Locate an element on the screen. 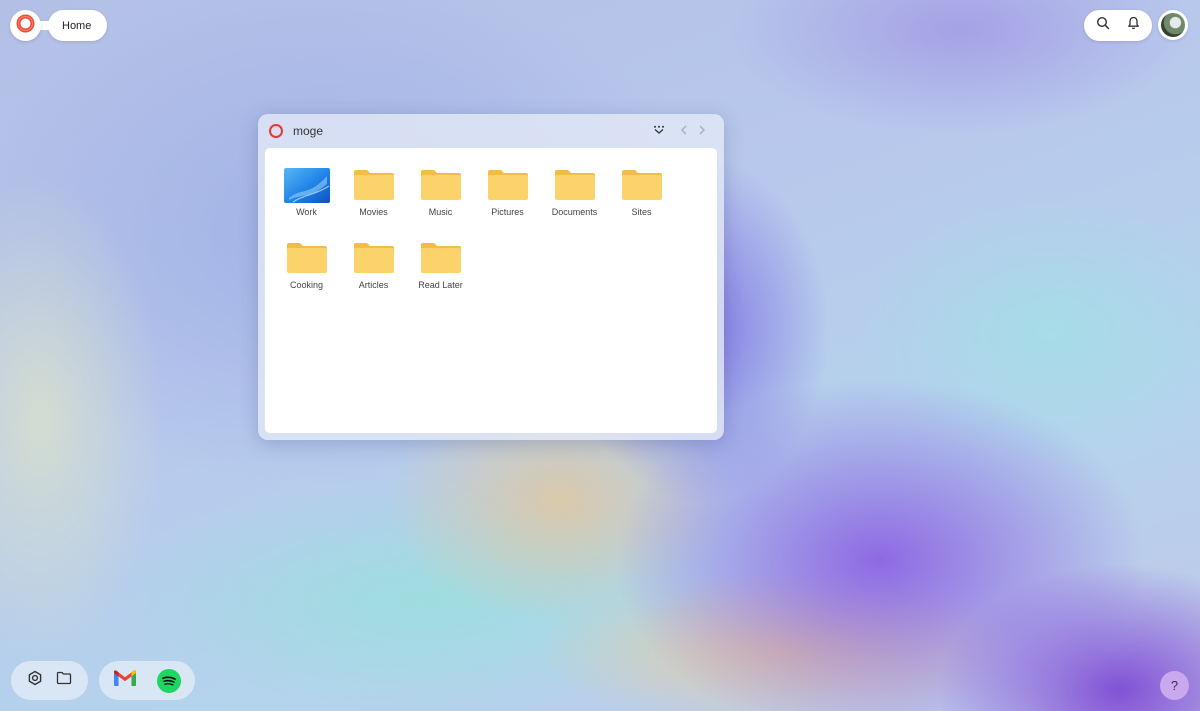  help-label: ? is located at coordinates (1174, 685).